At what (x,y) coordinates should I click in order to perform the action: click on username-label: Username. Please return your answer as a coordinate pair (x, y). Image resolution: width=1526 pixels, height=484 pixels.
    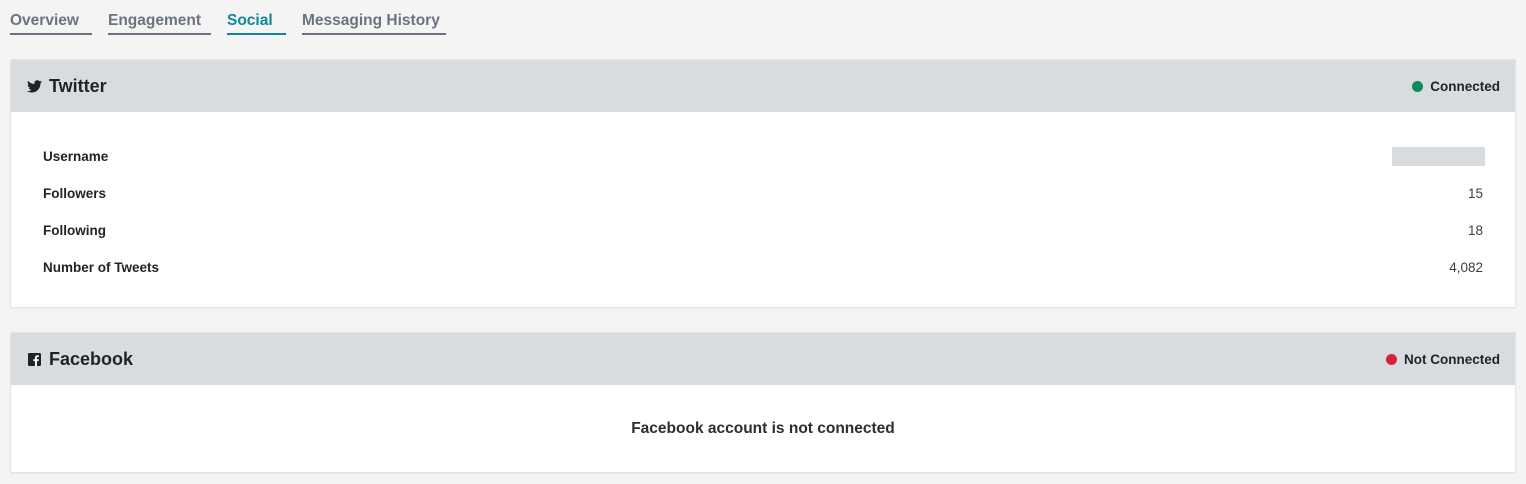
    Looking at the image, I should click on (76, 156).